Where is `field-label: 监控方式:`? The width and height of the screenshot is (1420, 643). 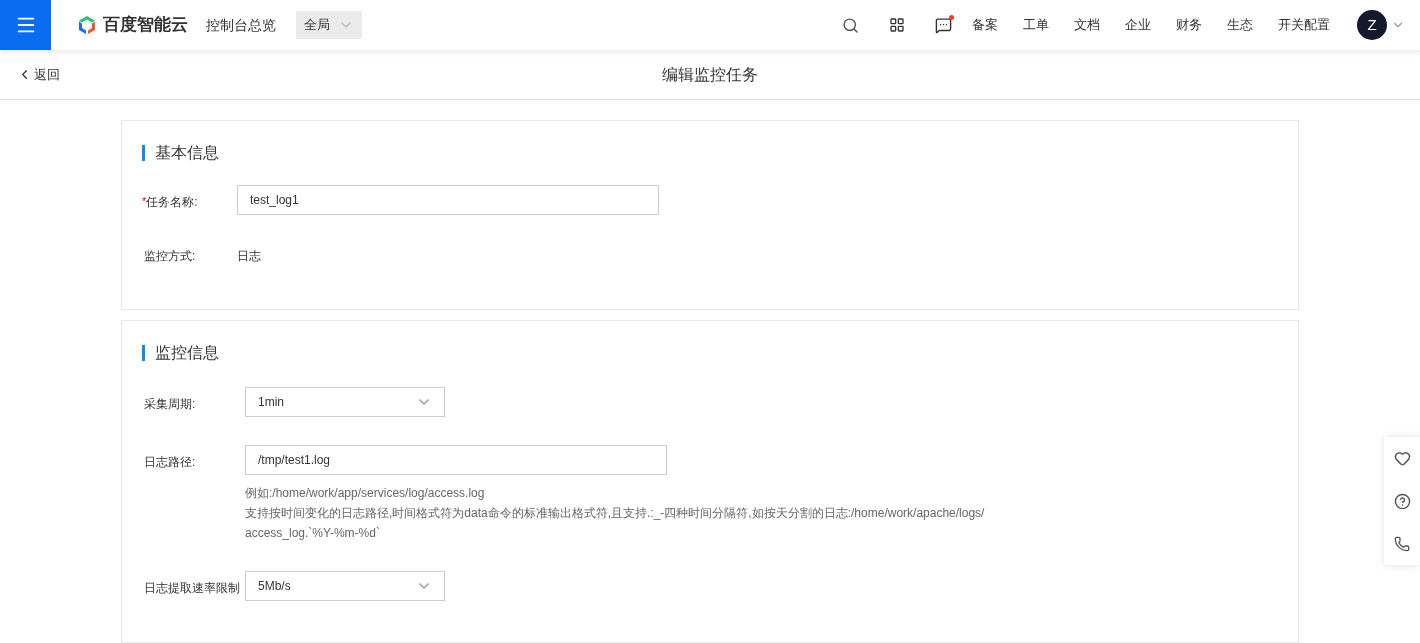 field-label: 监控方式: is located at coordinates (169, 256).